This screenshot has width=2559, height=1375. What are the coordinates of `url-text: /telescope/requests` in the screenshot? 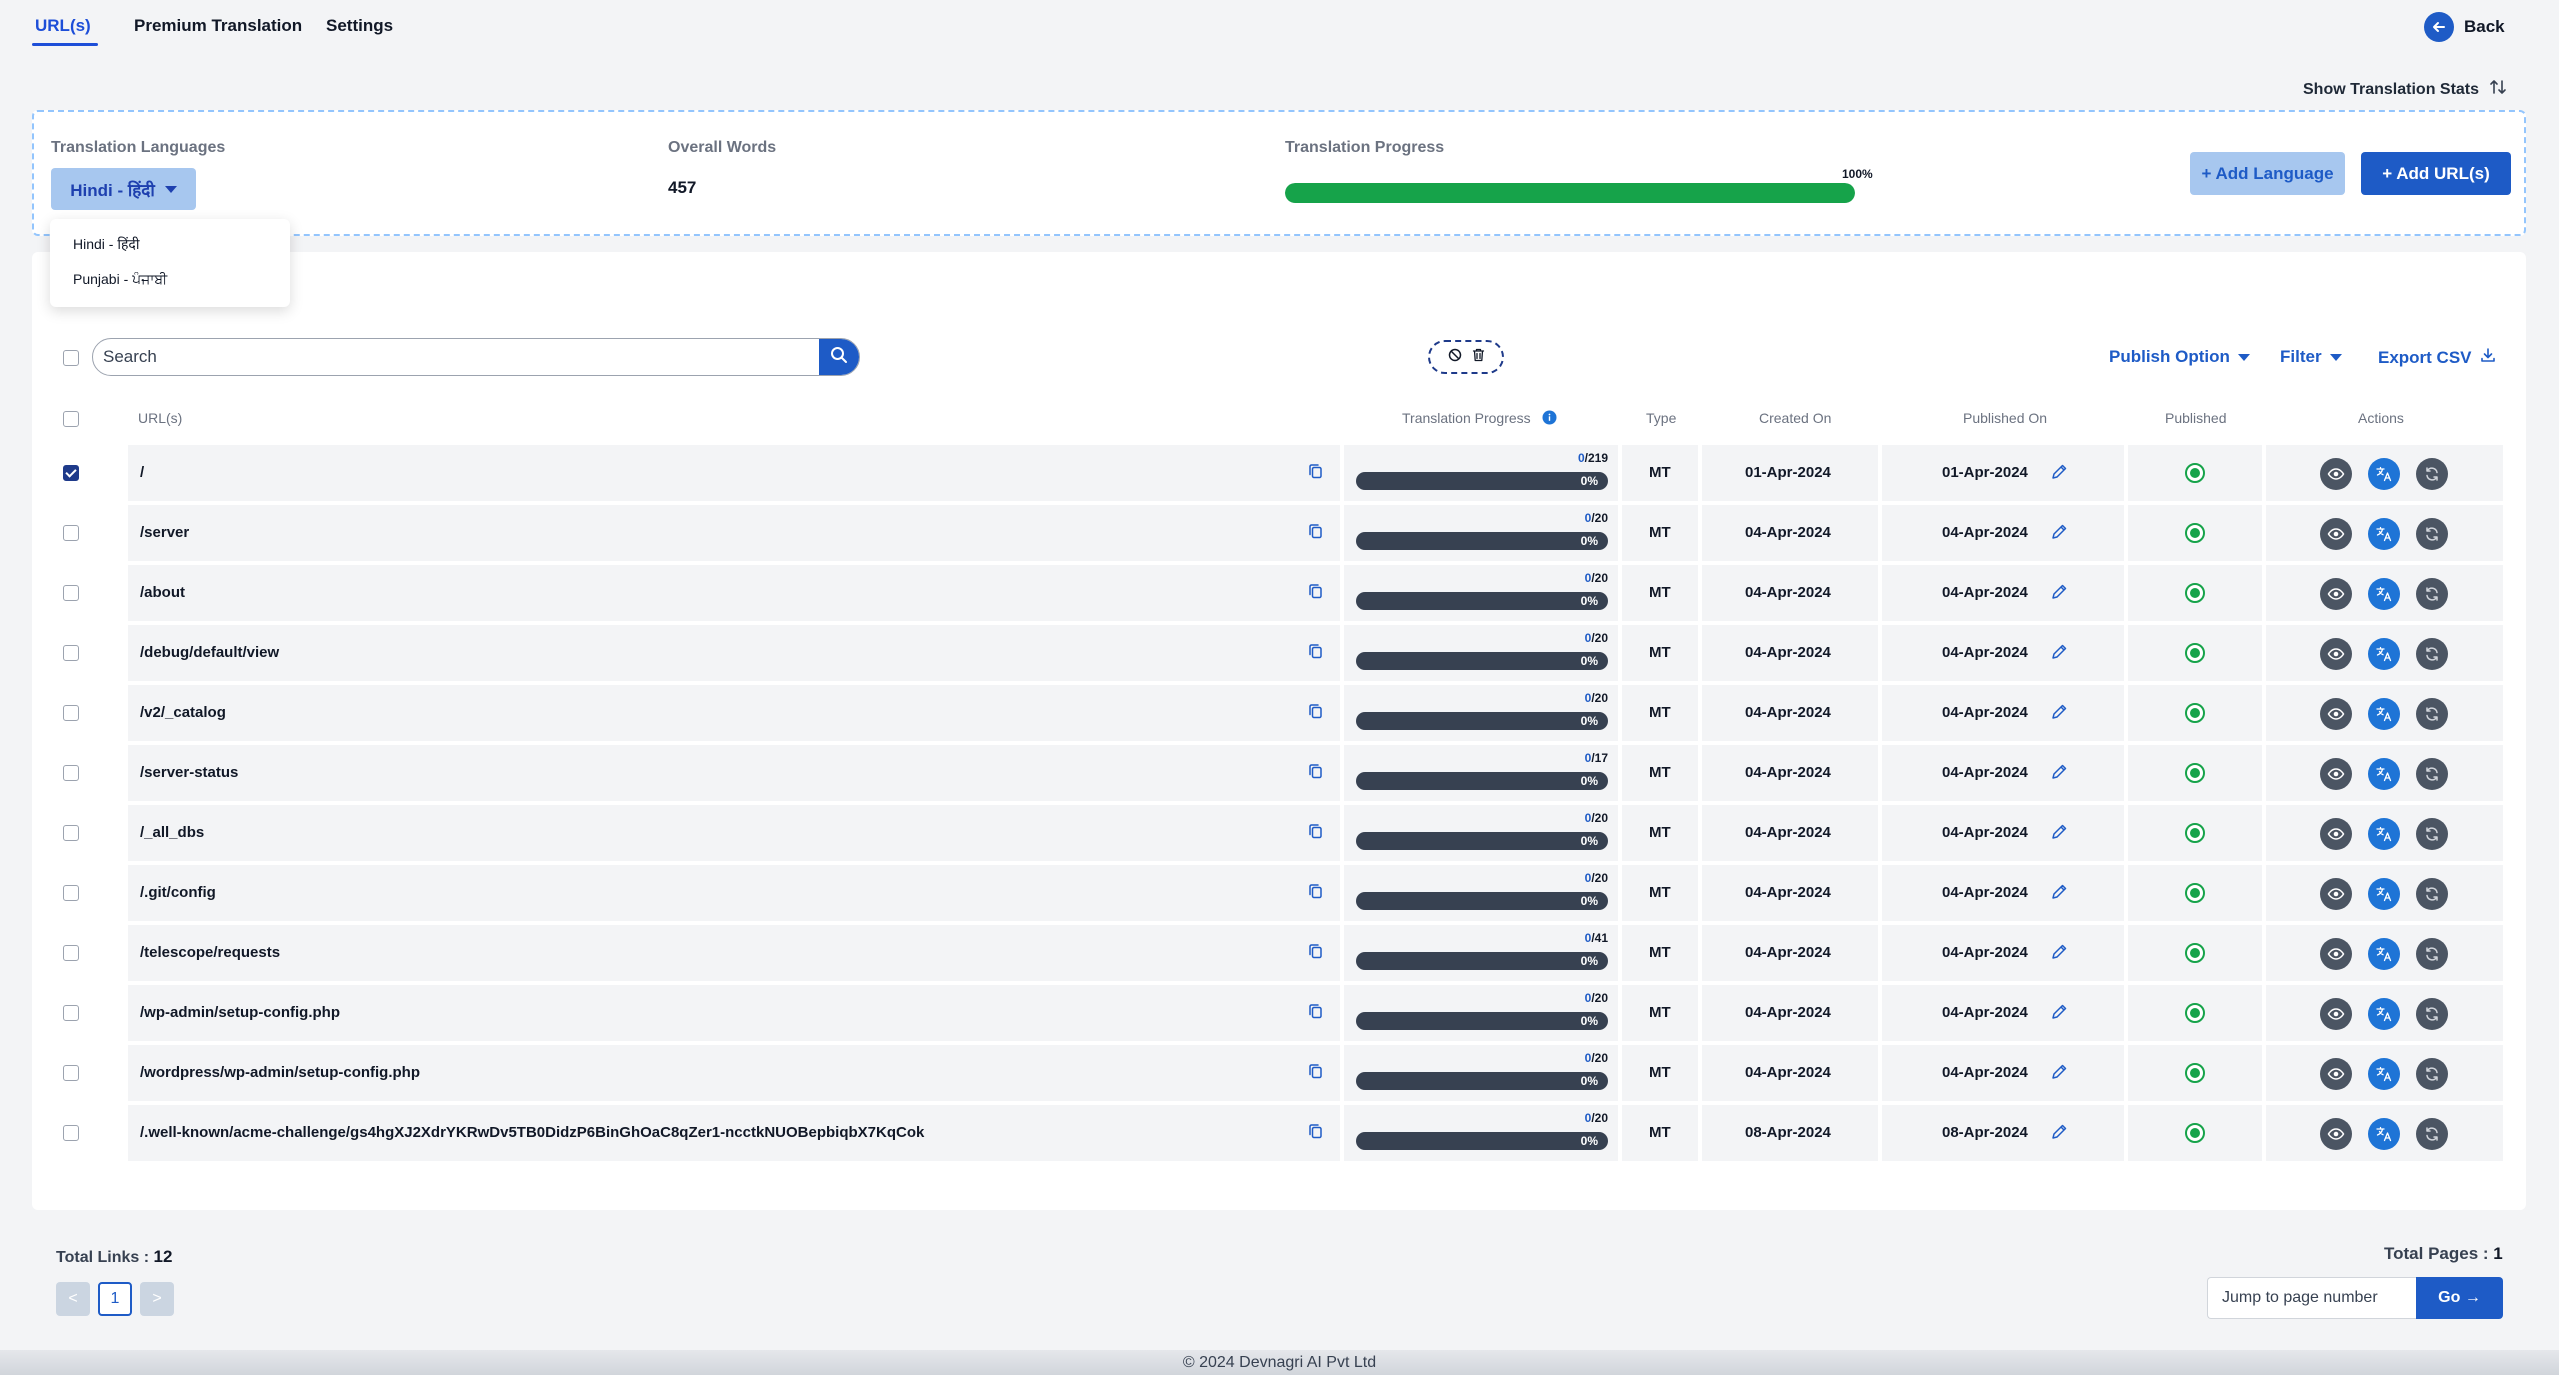 It's located at (210, 952).